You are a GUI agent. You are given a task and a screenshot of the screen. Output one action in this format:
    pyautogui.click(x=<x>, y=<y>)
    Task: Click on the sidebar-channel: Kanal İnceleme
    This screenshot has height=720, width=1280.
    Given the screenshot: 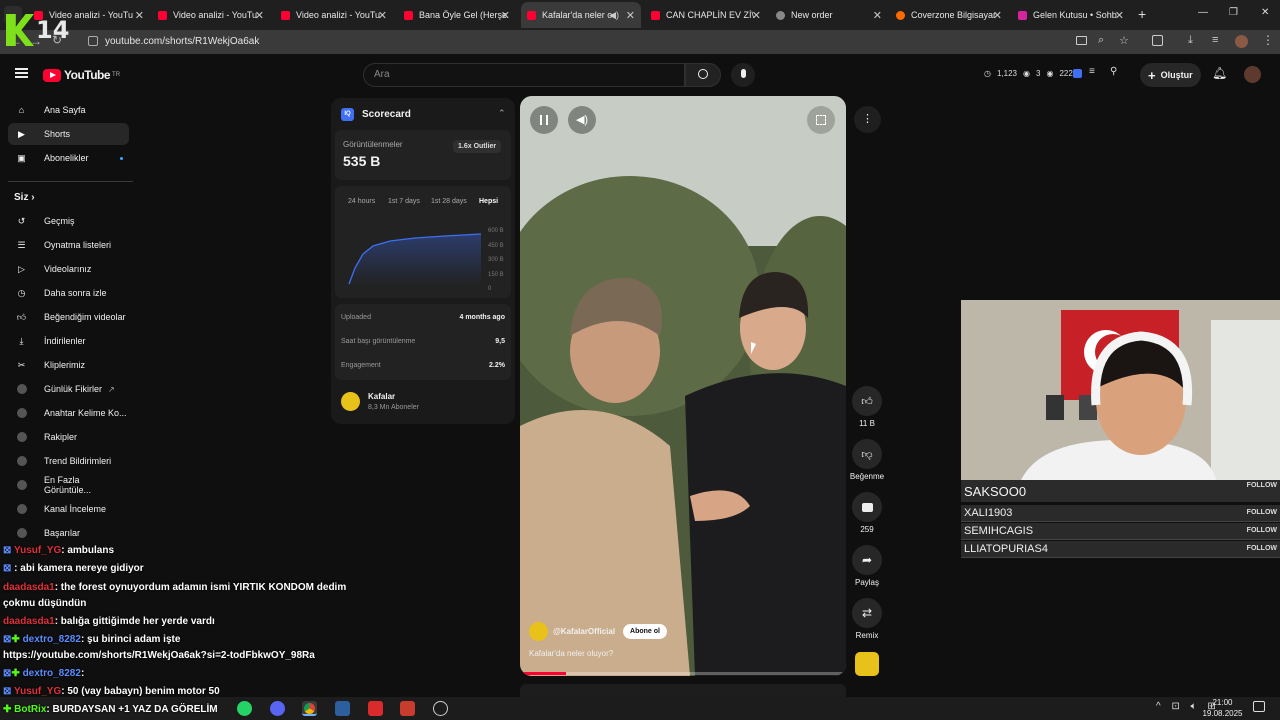 What is the action you would take?
    pyautogui.click(x=68, y=509)
    